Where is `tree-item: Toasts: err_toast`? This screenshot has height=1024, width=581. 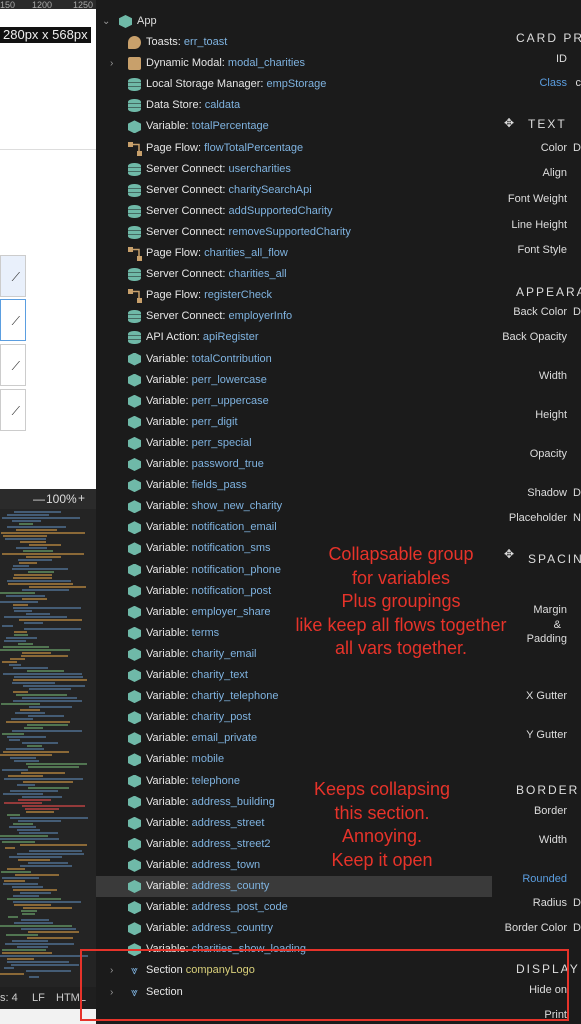 tree-item: Toasts: err_toast is located at coordinates (294, 42).